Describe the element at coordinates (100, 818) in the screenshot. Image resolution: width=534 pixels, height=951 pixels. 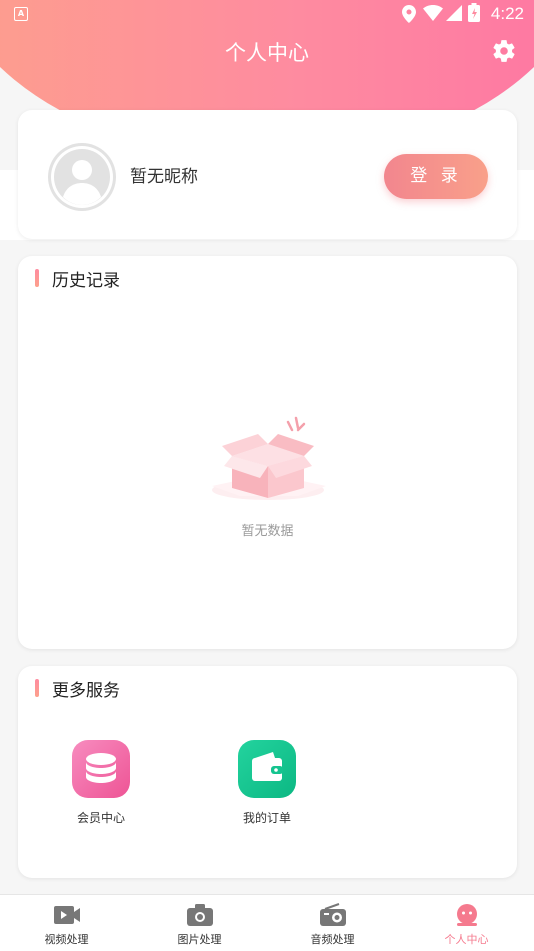
I see `service-label: 会员中心` at that location.